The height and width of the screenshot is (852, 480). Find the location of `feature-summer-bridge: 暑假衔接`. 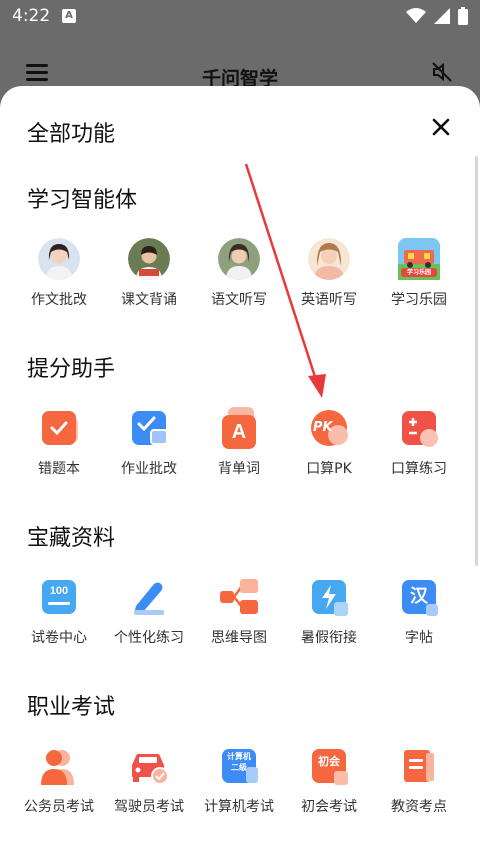

feature-summer-bridge: 暑假衔接 is located at coordinates (329, 611).